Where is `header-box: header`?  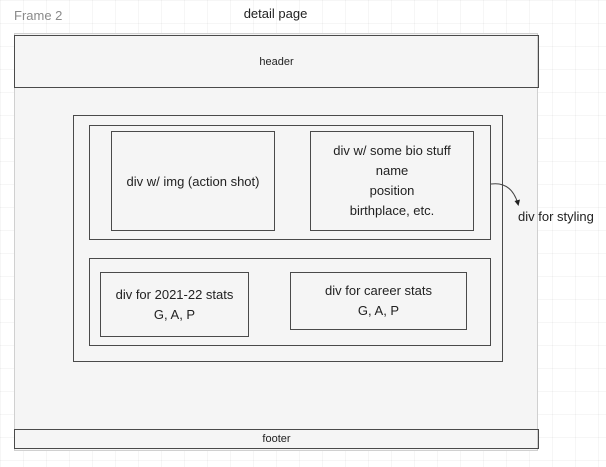
header-box: header is located at coordinates (276, 61).